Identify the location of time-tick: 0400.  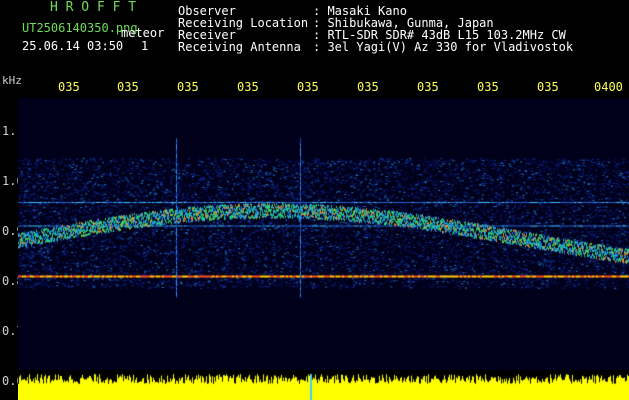
(608, 87).